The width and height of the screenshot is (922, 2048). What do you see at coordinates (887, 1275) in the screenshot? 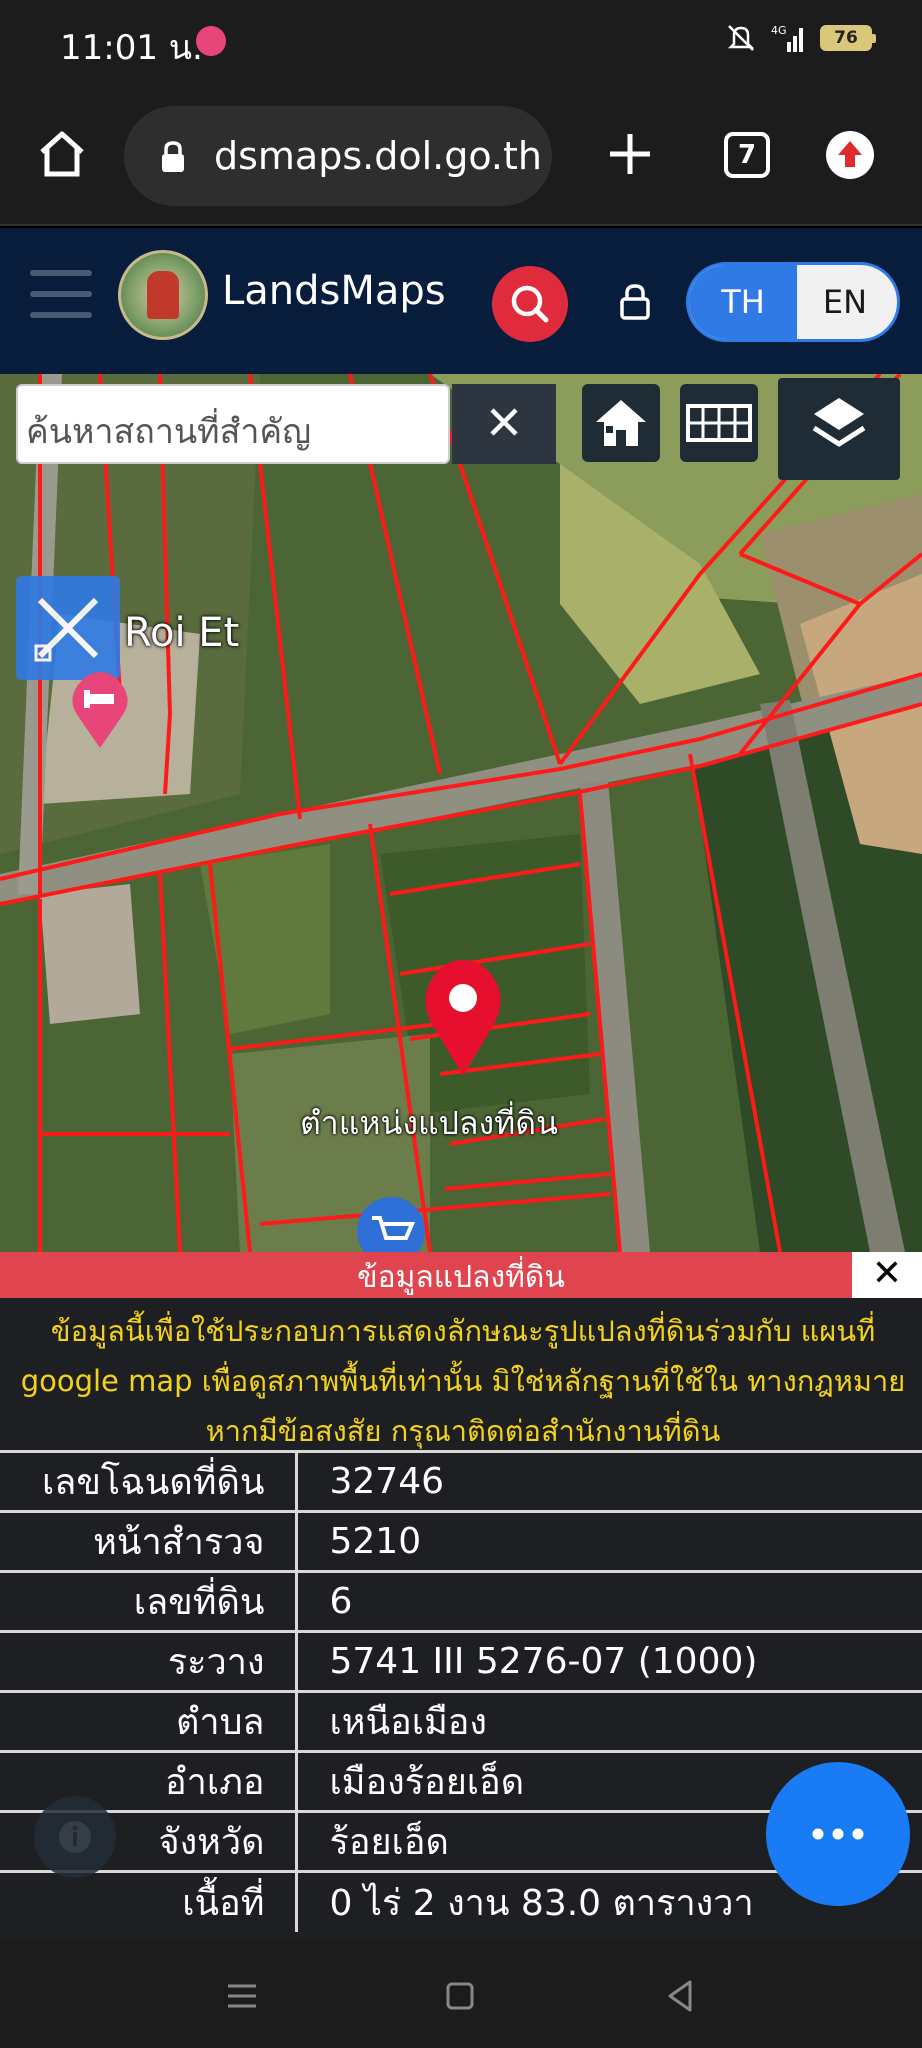
I see `close-info-button: ✕` at bounding box center [887, 1275].